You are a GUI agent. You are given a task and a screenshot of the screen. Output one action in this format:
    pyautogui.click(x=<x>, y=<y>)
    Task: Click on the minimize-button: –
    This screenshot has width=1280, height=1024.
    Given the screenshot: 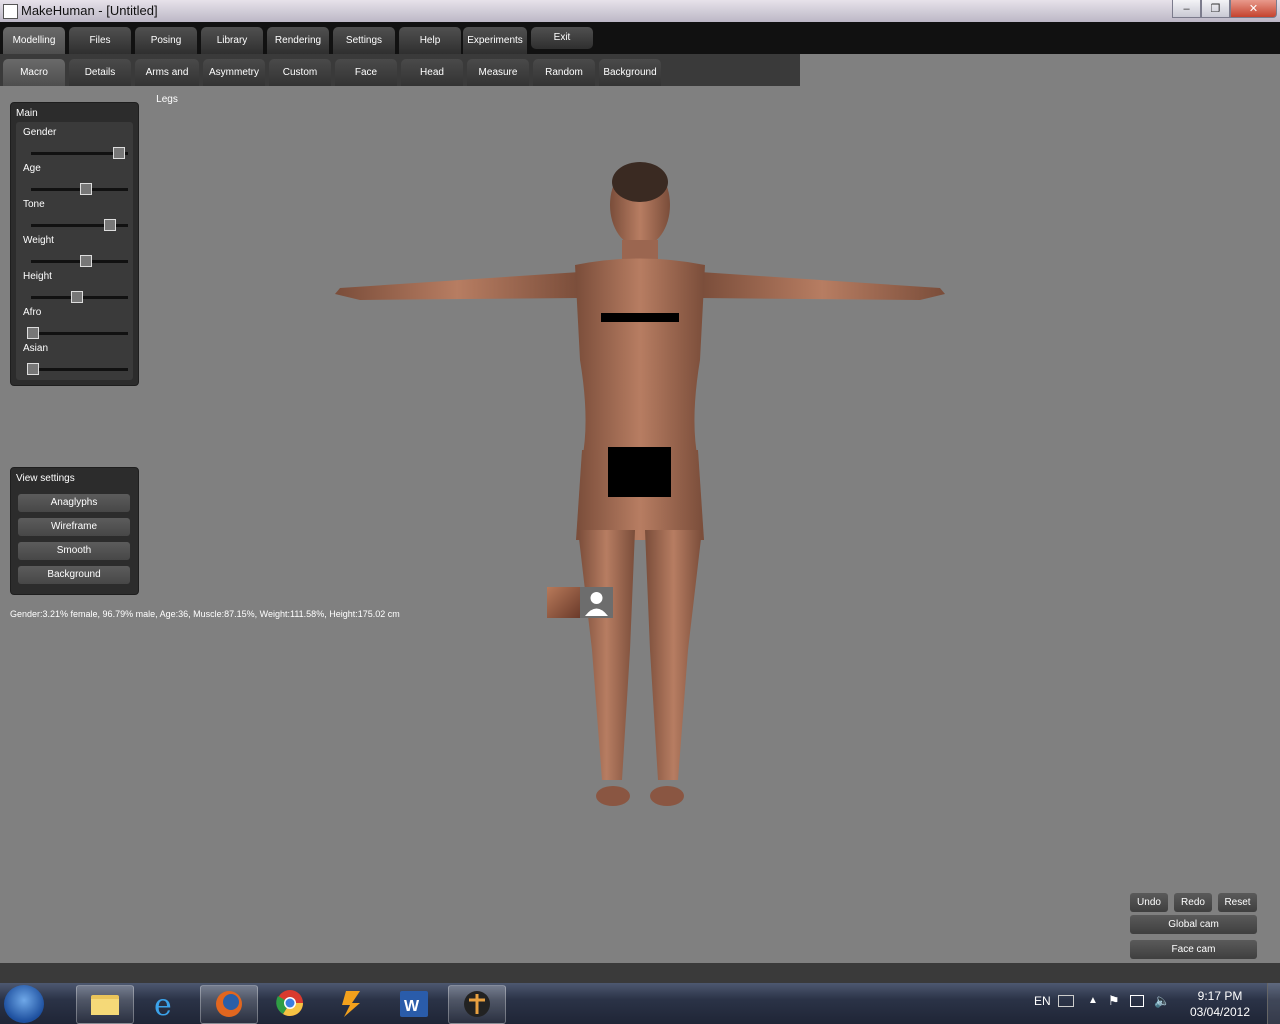 What is the action you would take?
    pyautogui.click(x=1186, y=9)
    